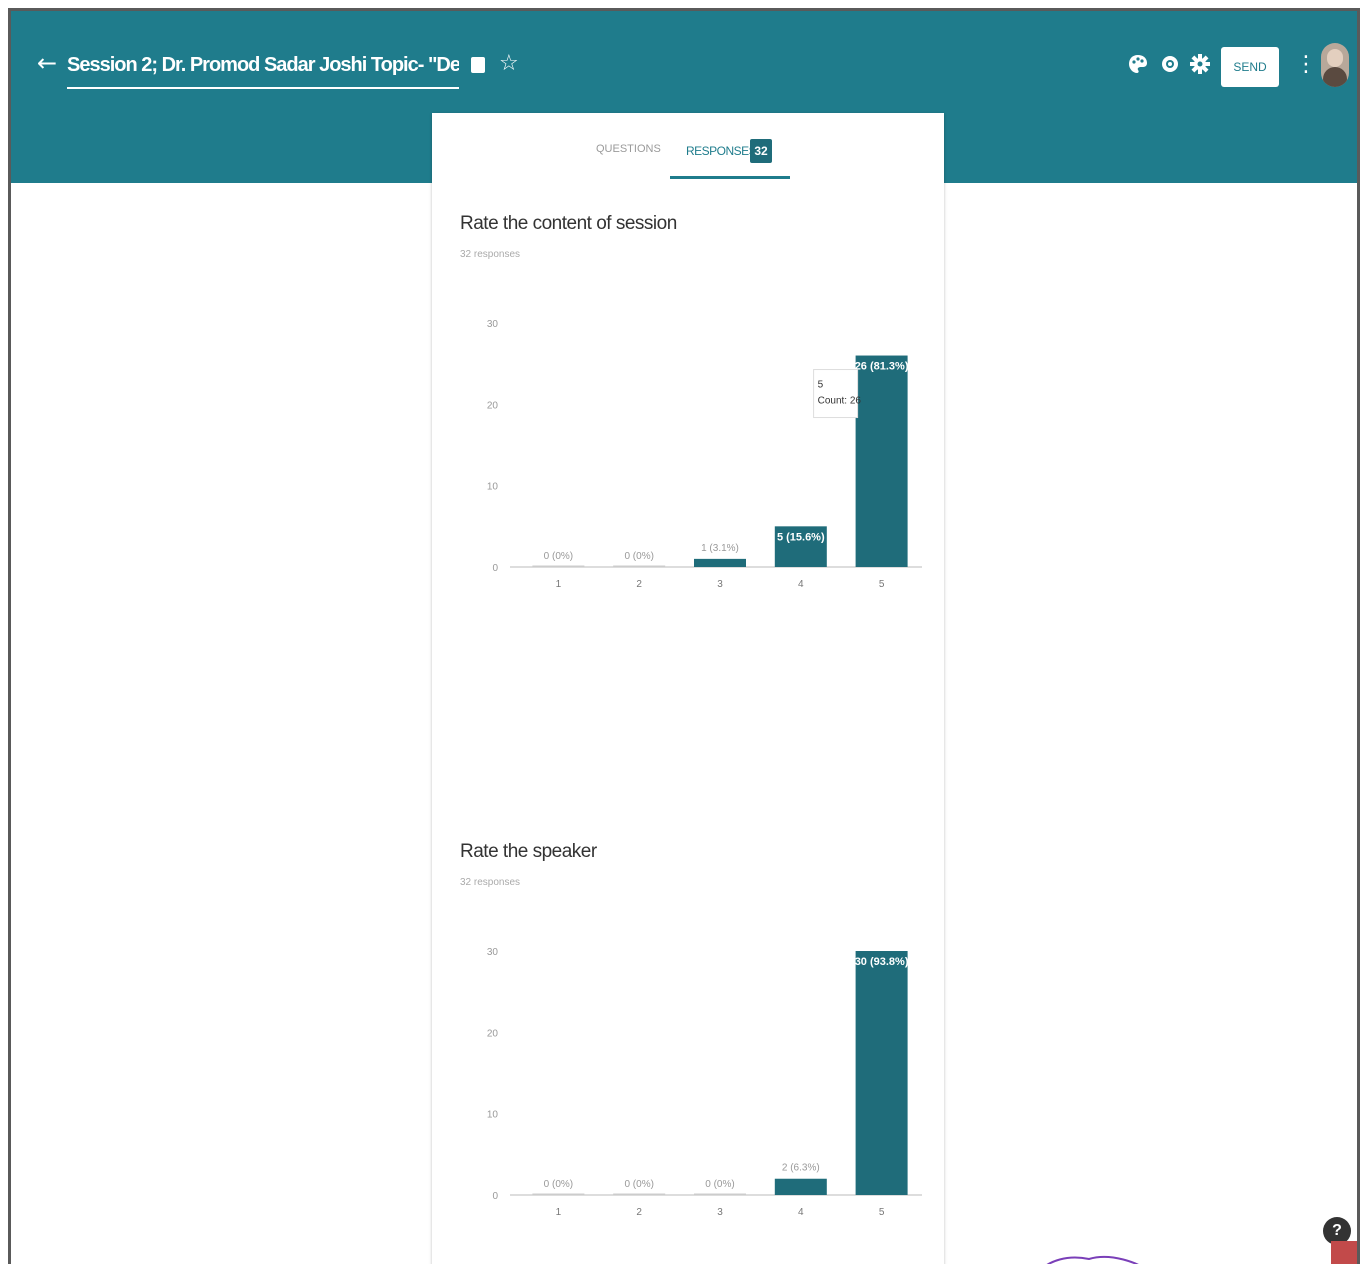 Image resolution: width=1370 pixels, height=1266 pixels. I want to click on question-1-title: Rate the content of session, so click(568, 223).